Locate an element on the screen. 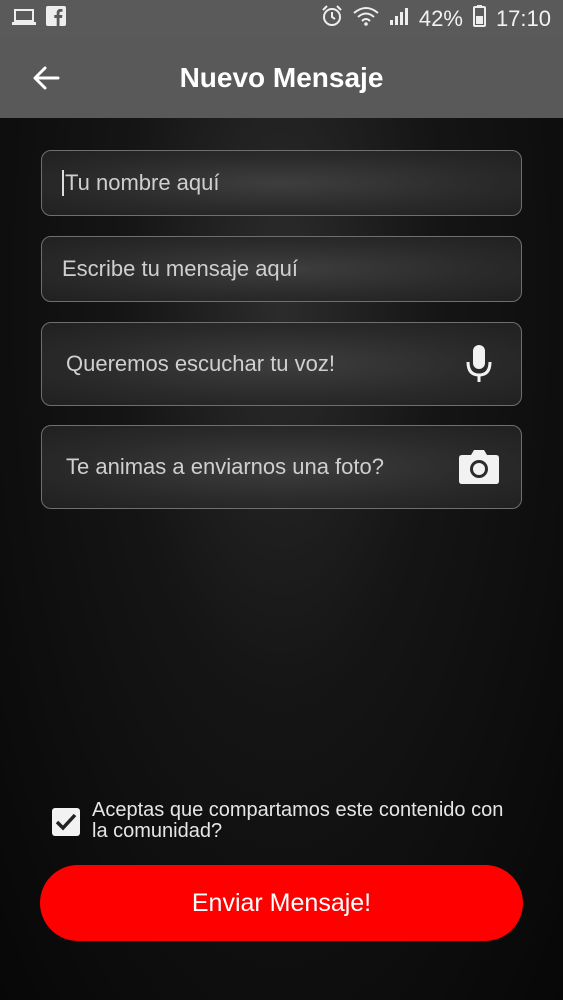 Image resolution: width=563 pixels, height=1000 pixels. clock-time: 17:10 is located at coordinates (523, 18).